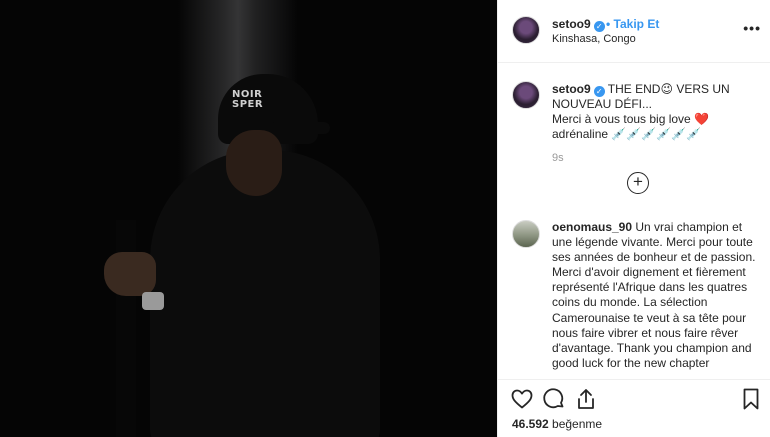 The width and height of the screenshot is (770, 437). What do you see at coordinates (638, 183) in the screenshot?
I see `load-more-comments-icon: +` at bounding box center [638, 183].